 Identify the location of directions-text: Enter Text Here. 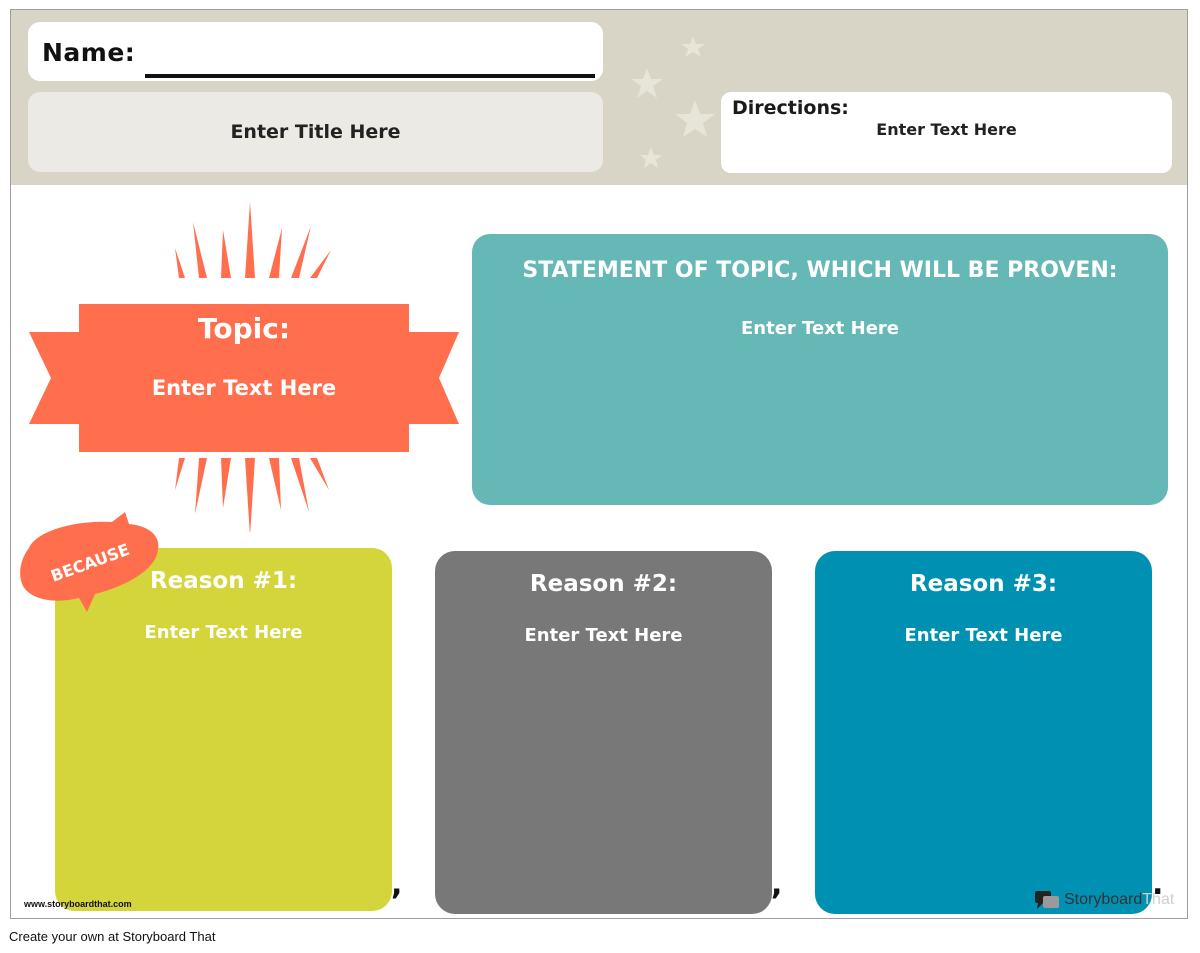
(946, 129).